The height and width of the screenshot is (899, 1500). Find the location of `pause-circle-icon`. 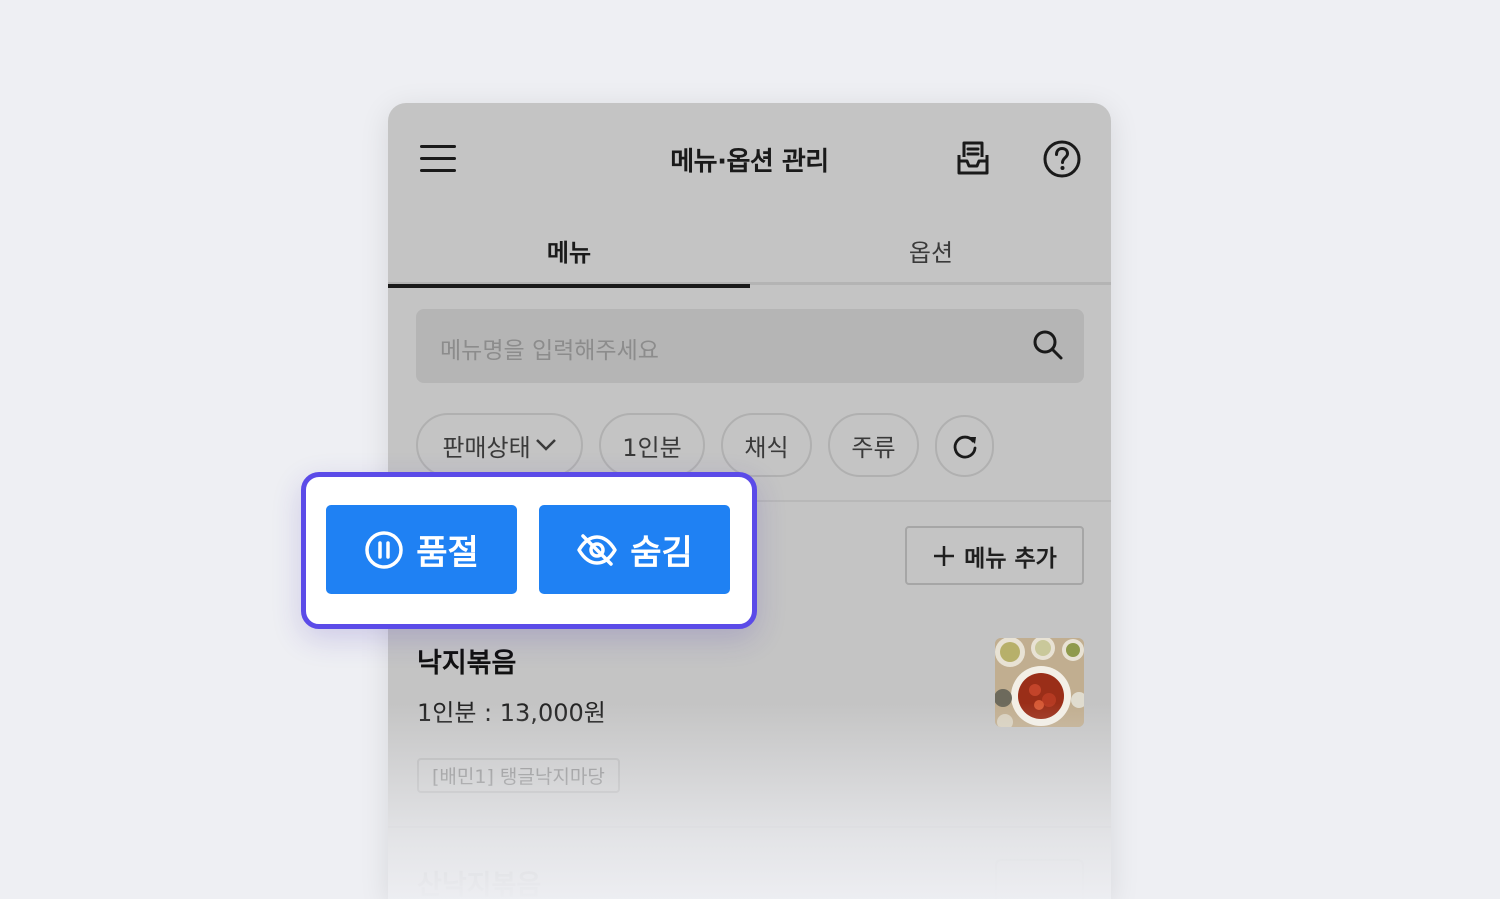

pause-circle-icon is located at coordinates (384, 549).